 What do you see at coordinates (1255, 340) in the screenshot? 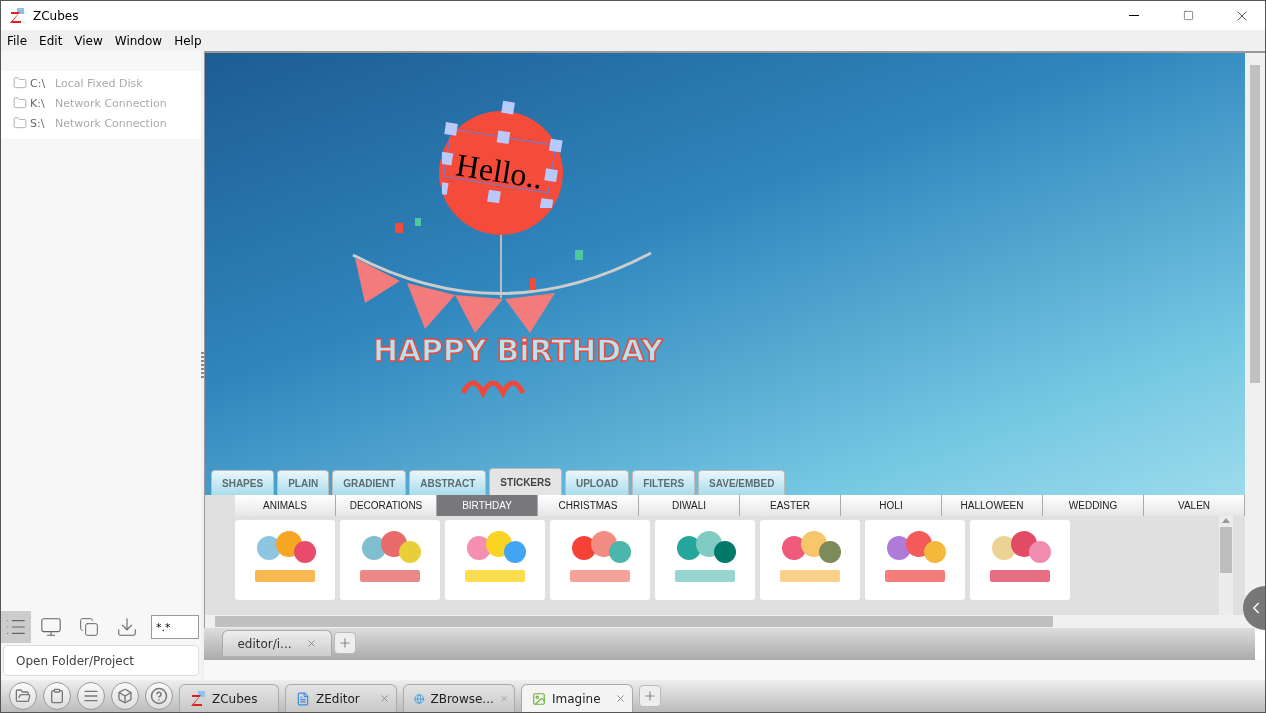
I see `canvas-scrollbar` at bounding box center [1255, 340].